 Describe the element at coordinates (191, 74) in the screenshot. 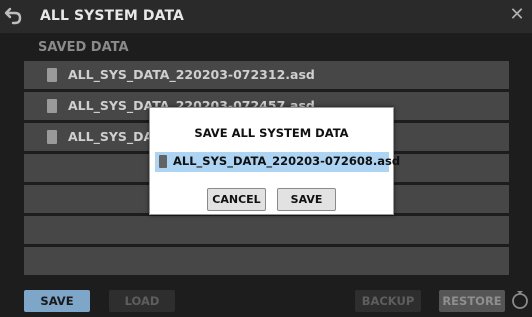

I see `file-name: ALL_SYS_DATA_220203-072312.asd` at that location.